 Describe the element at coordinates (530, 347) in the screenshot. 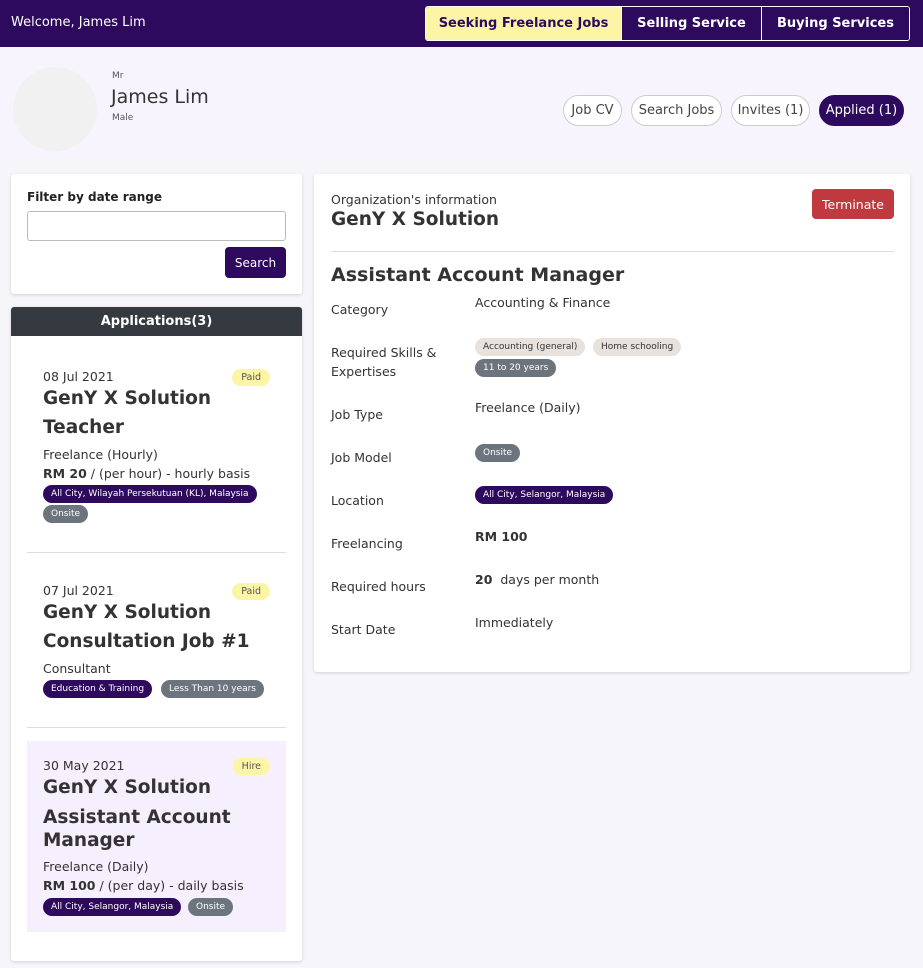

I see `skill-tag: Accounting (general)` at that location.